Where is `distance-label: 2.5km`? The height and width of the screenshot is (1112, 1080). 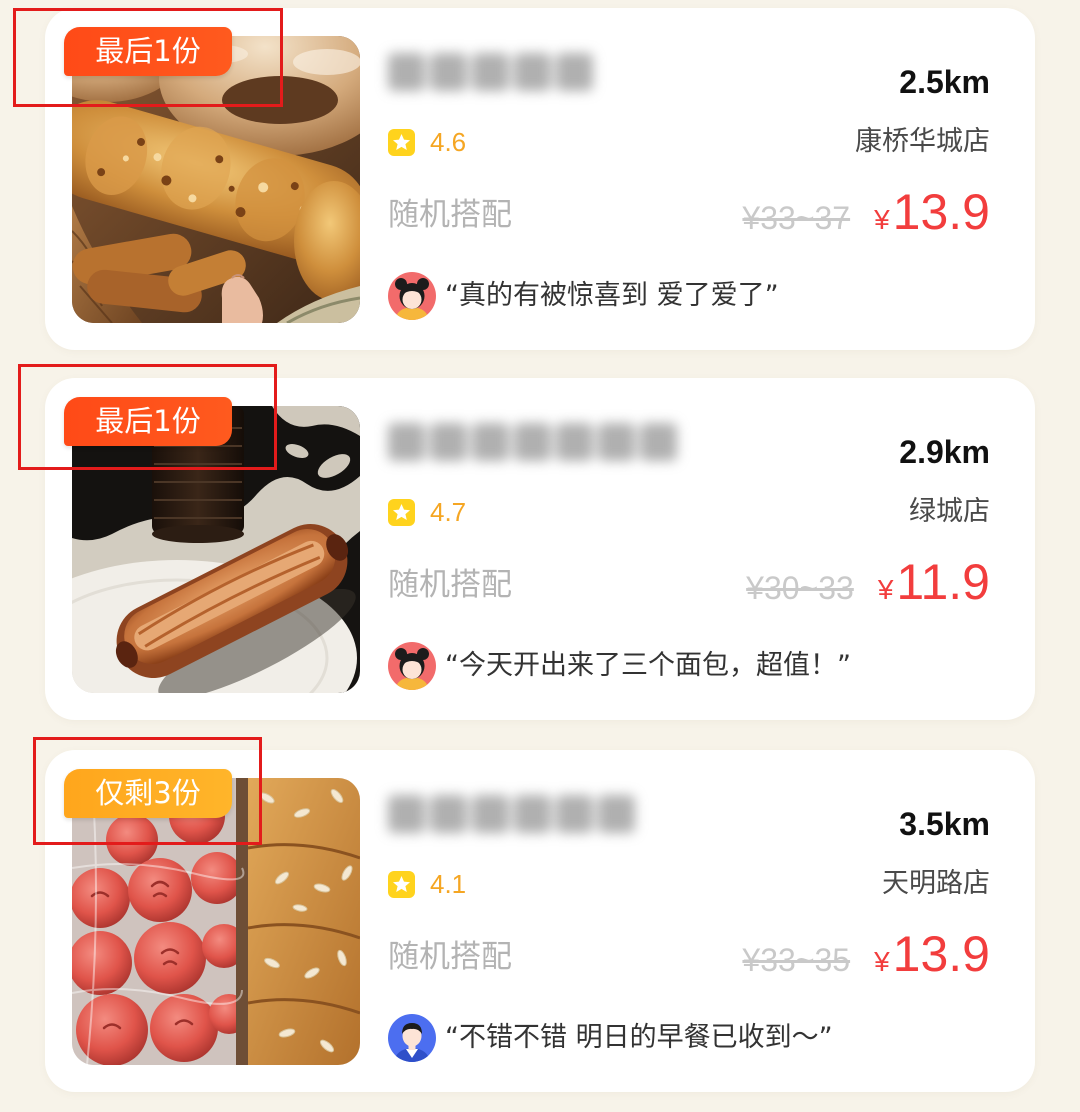
distance-label: 2.5km is located at coordinates (944, 82).